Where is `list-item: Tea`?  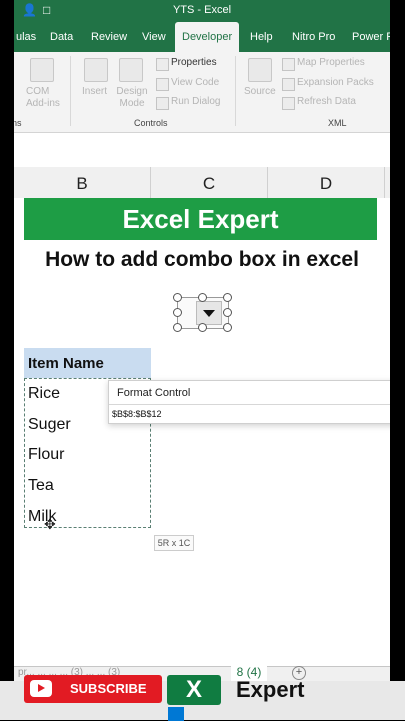
list-item: Tea is located at coordinates (41, 486).